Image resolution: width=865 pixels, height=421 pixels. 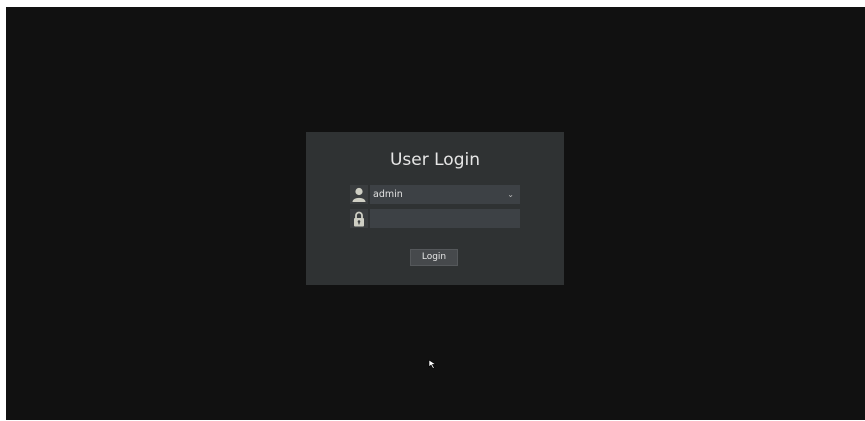 What do you see at coordinates (359, 218) in the screenshot?
I see `lock-icon` at bounding box center [359, 218].